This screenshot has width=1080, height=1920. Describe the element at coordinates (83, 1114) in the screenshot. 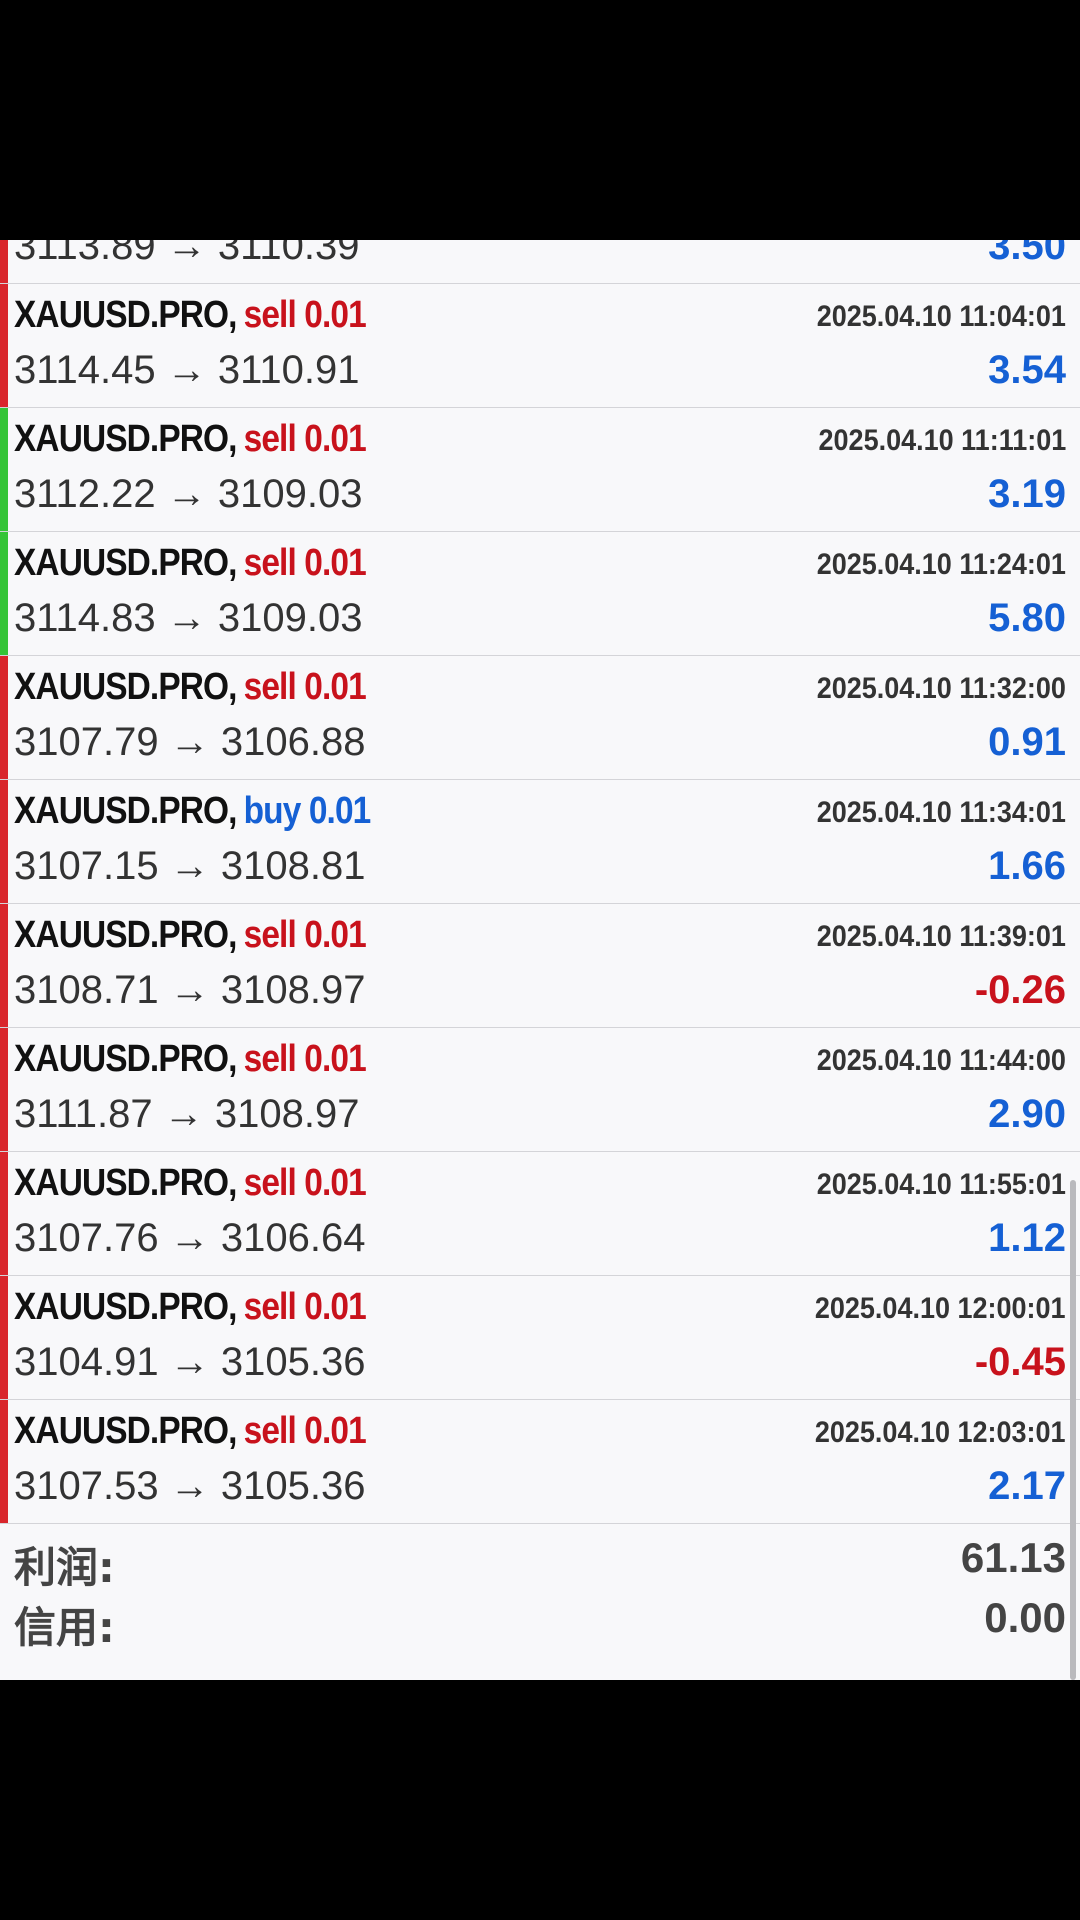

I see `open-price: 3111.87` at that location.